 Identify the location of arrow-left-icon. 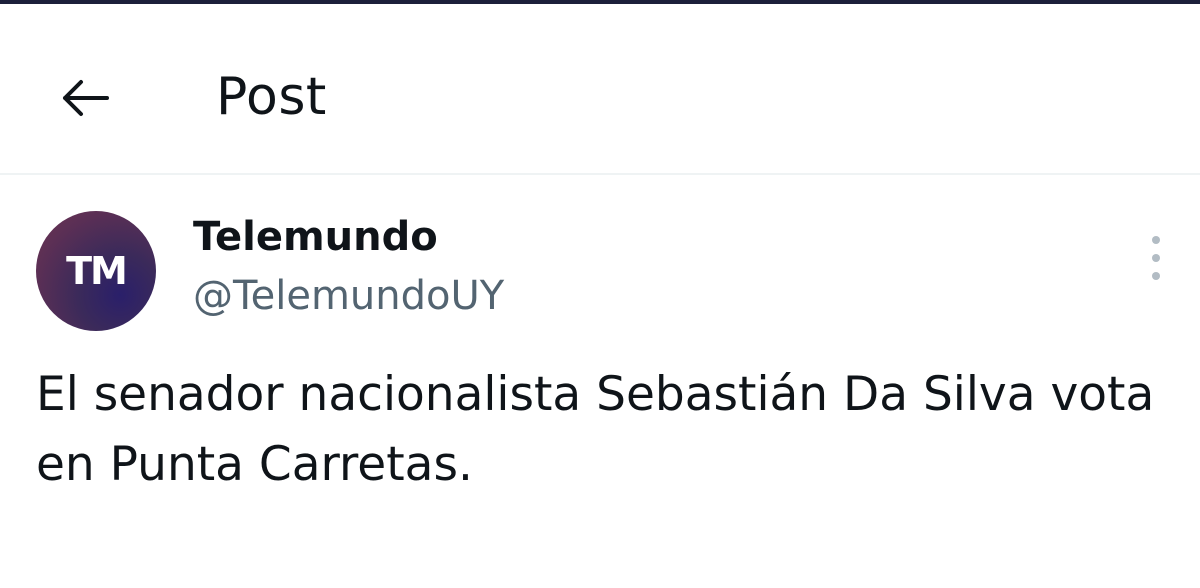
(86, 98).